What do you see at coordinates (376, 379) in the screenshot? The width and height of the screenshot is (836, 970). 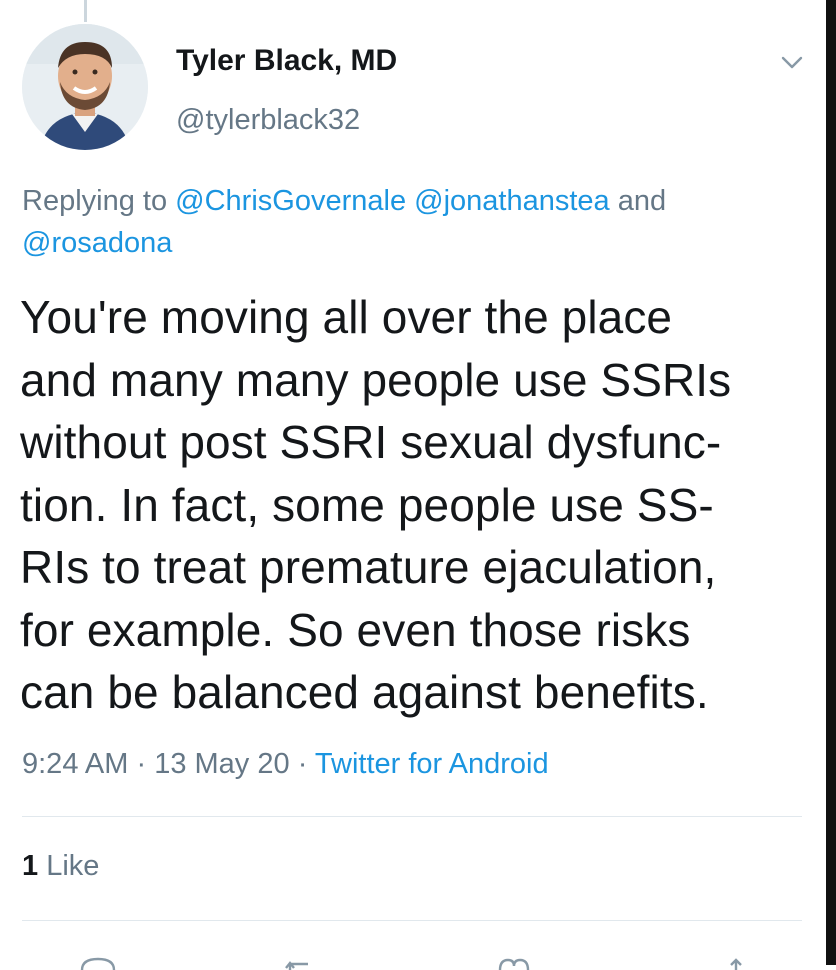 I see `tweet-text-line: and many many people use SSRIs` at bounding box center [376, 379].